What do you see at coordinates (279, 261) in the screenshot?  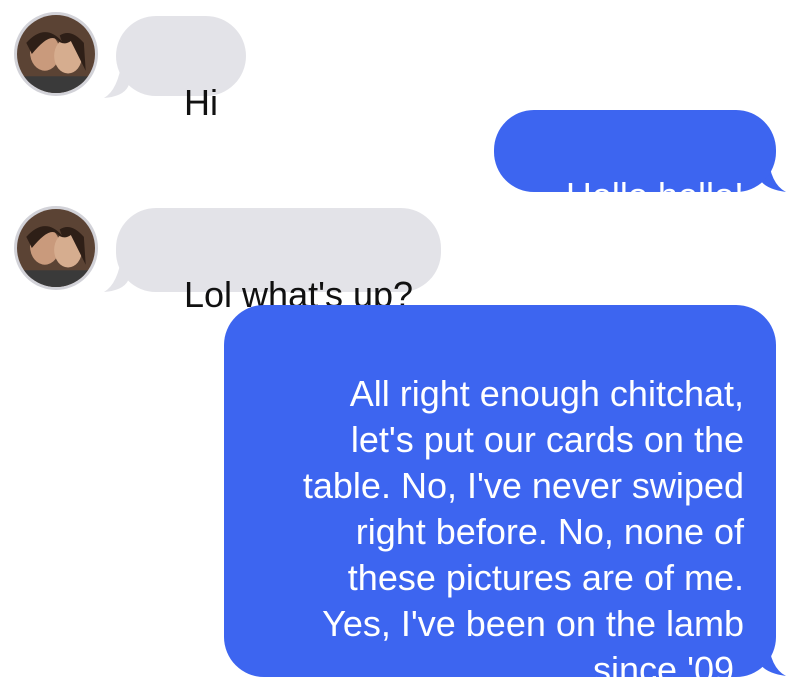 I see `incoming-message: Lol what's up?` at bounding box center [279, 261].